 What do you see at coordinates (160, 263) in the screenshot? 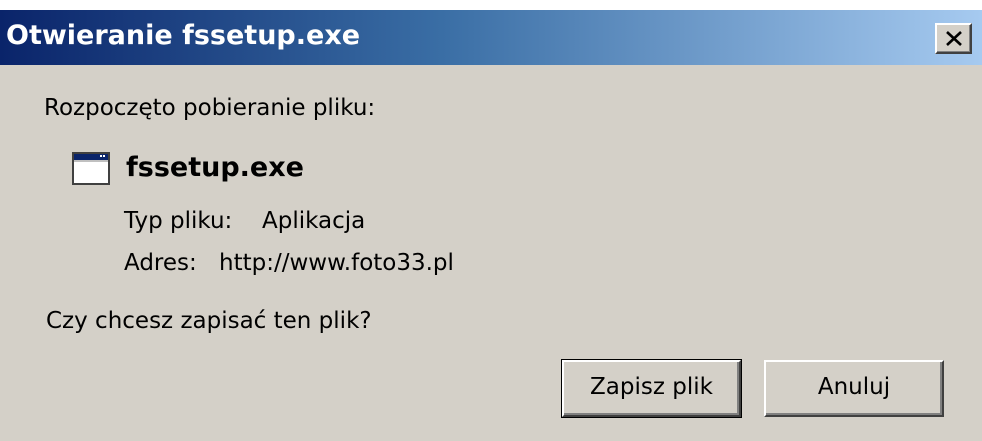
I see `file-address-label: Adres:` at bounding box center [160, 263].